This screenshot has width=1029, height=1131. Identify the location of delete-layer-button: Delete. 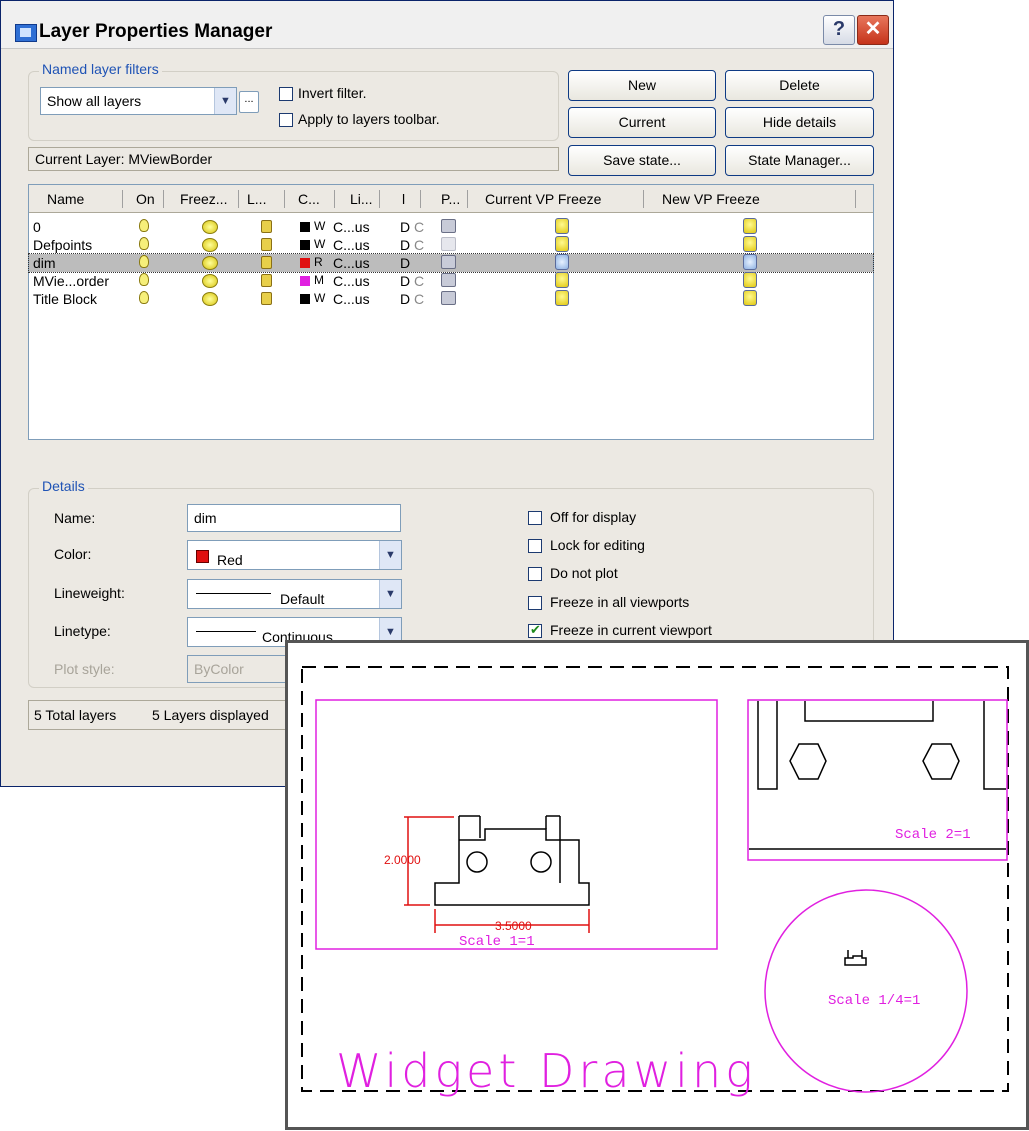
(799, 85).